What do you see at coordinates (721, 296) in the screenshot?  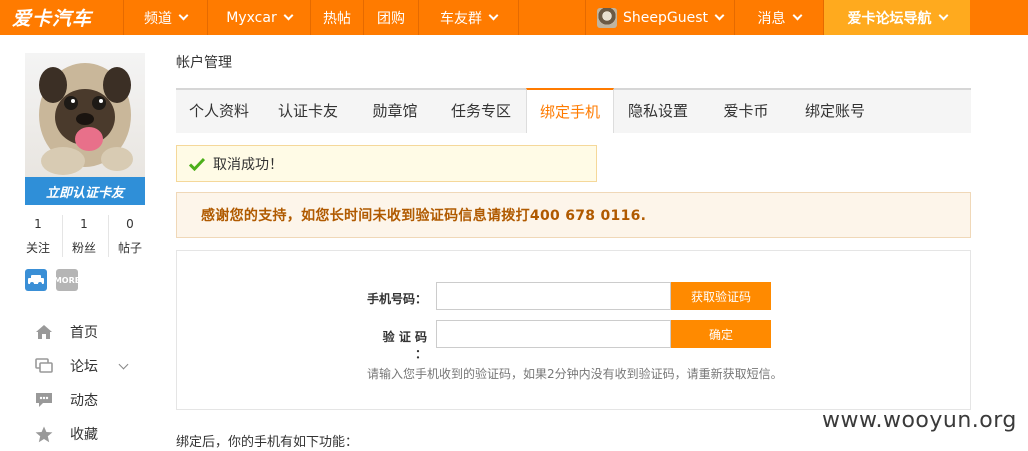 I see `get-code-button: 获取验证码` at bounding box center [721, 296].